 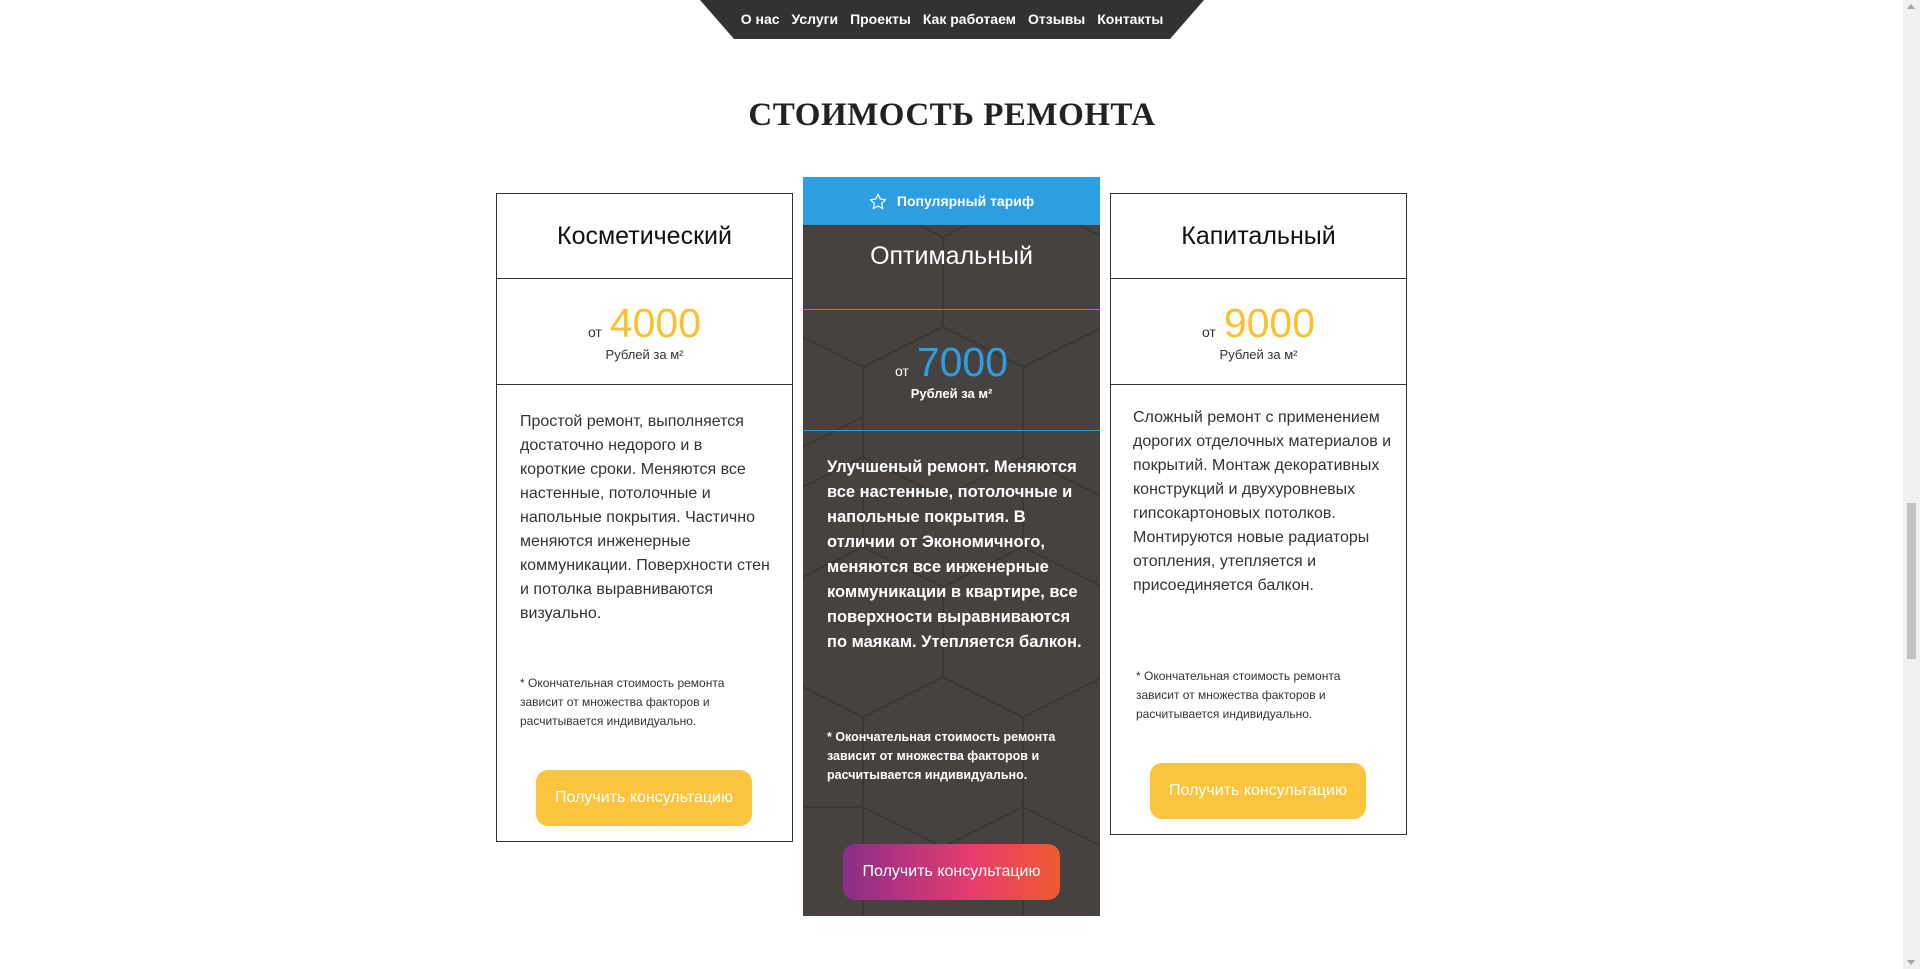 I want to click on popular-plan-badge: Популярный тариф, so click(x=951, y=201).